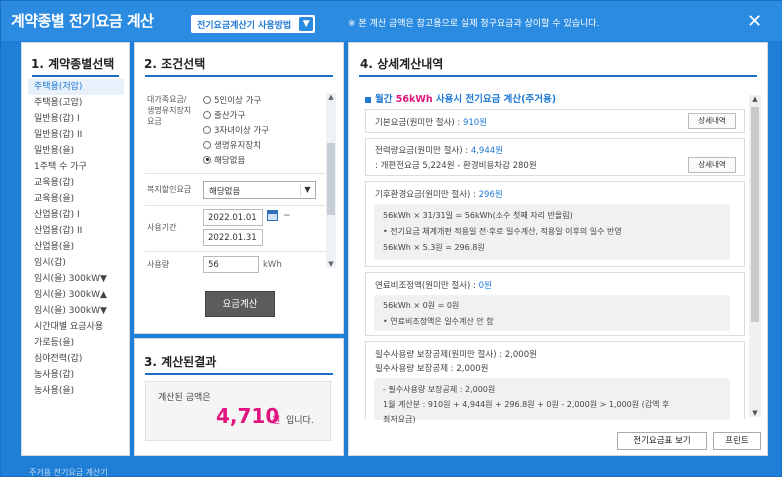  What do you see at coordinates (272, 265) in the screenshot?
I see `usage-unit: kWh` at bounding box center [272, 265].